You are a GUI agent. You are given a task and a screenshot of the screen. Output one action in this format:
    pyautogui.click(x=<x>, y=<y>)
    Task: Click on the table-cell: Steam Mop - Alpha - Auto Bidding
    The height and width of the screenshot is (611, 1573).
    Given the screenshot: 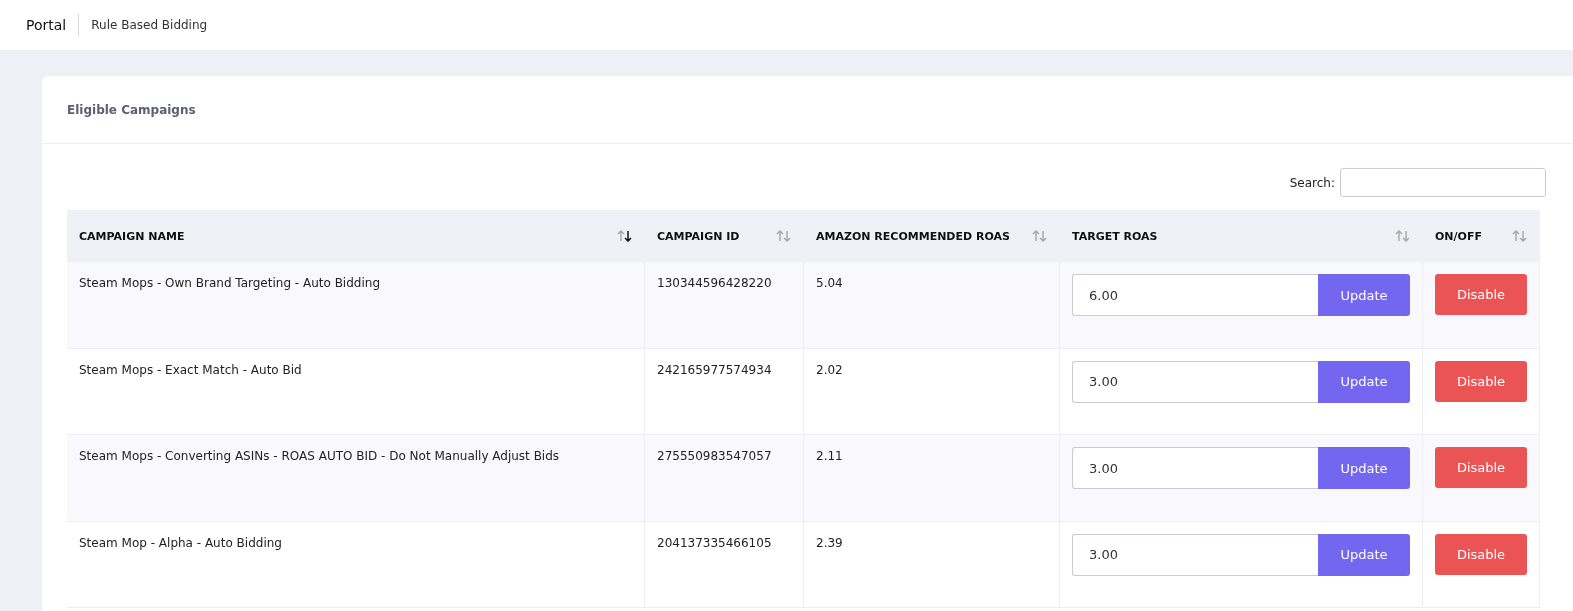 What is the action you would take?
    pyautogui.click(x=356, y=564)
    